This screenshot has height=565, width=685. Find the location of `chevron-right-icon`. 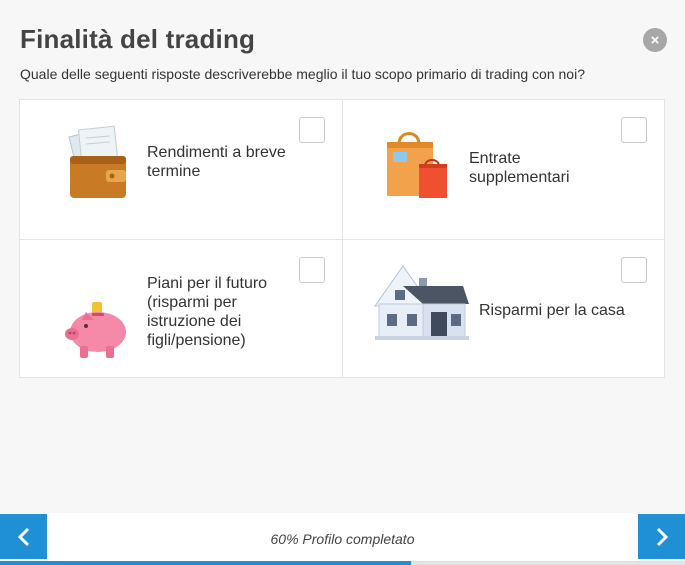

chevron-right-icon is located at coordinates (662, 536).